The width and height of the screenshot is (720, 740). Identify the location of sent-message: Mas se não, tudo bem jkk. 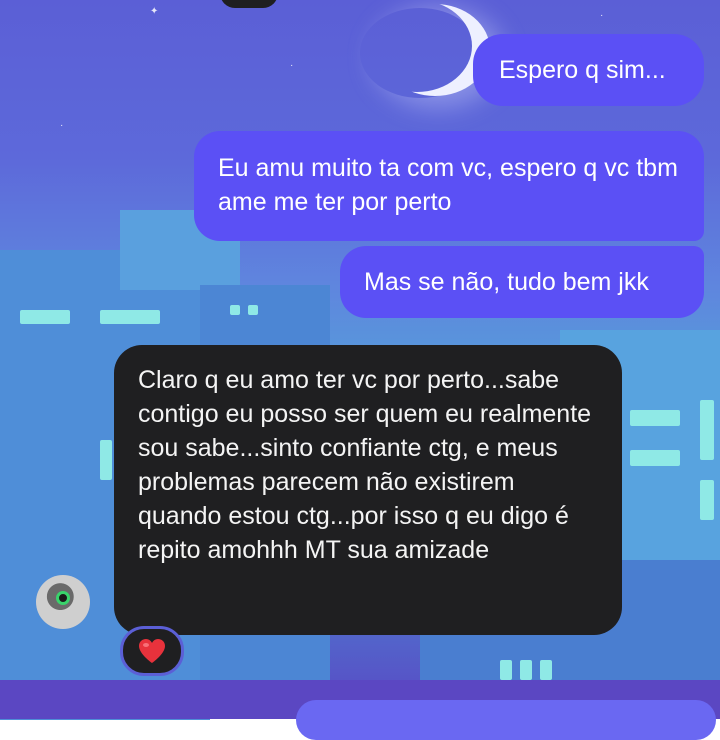
(522, 282).